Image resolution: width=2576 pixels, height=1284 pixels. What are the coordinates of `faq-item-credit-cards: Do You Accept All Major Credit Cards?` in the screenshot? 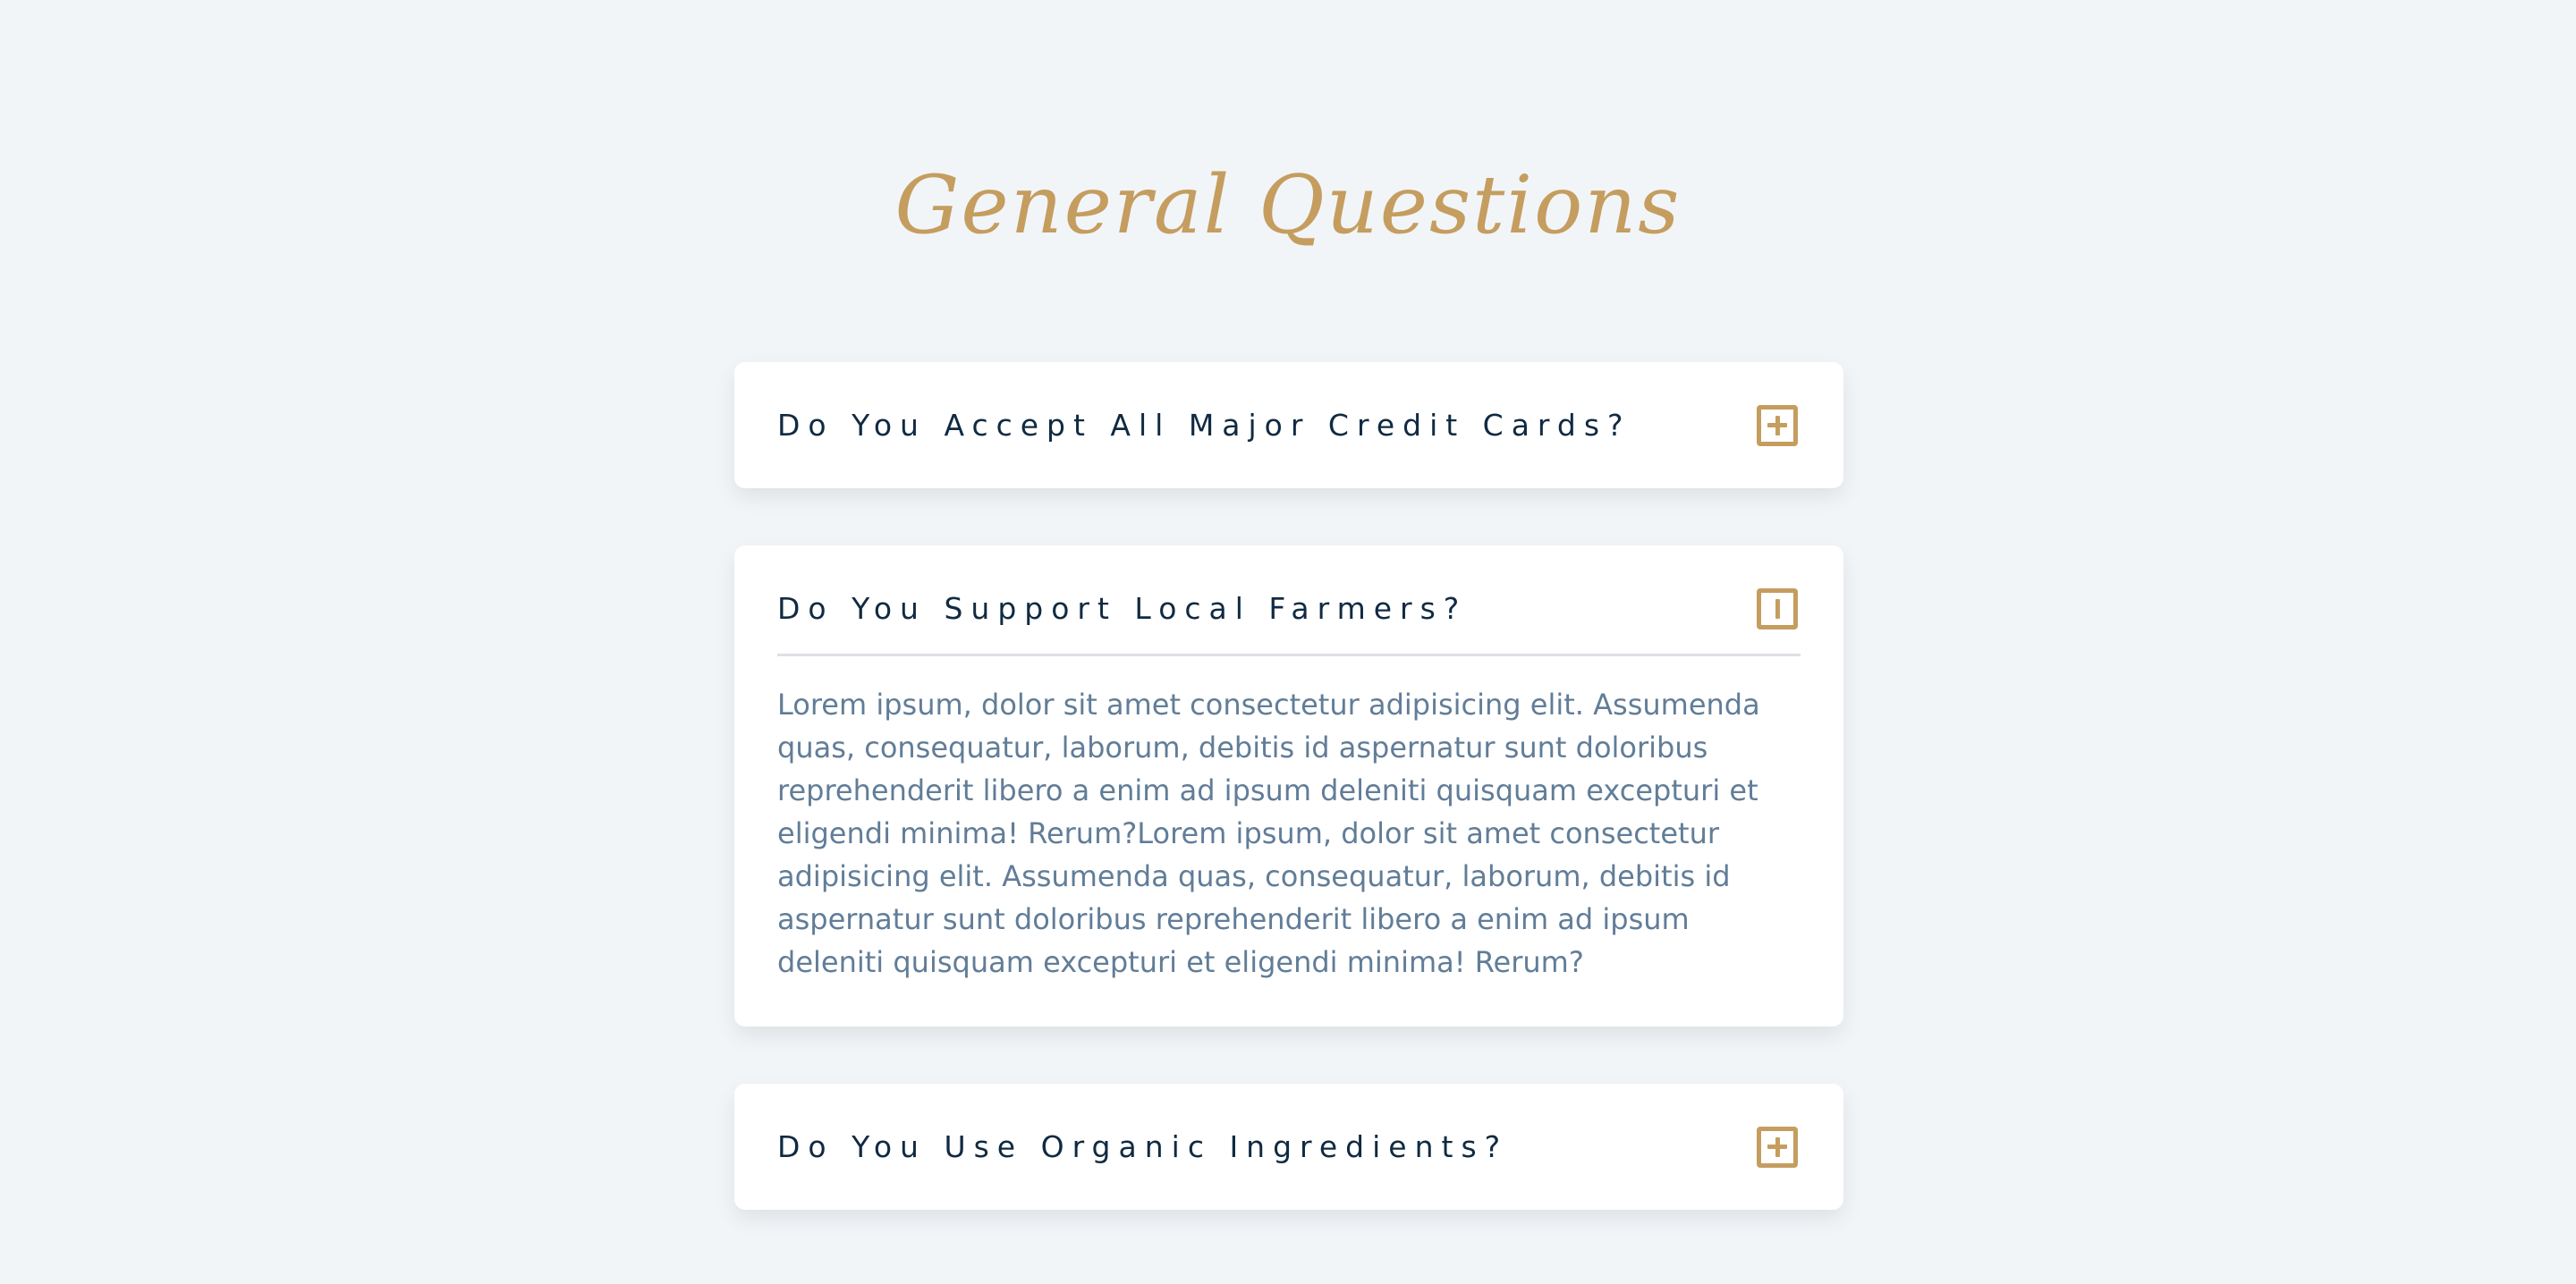 It's located at (1288, 425).